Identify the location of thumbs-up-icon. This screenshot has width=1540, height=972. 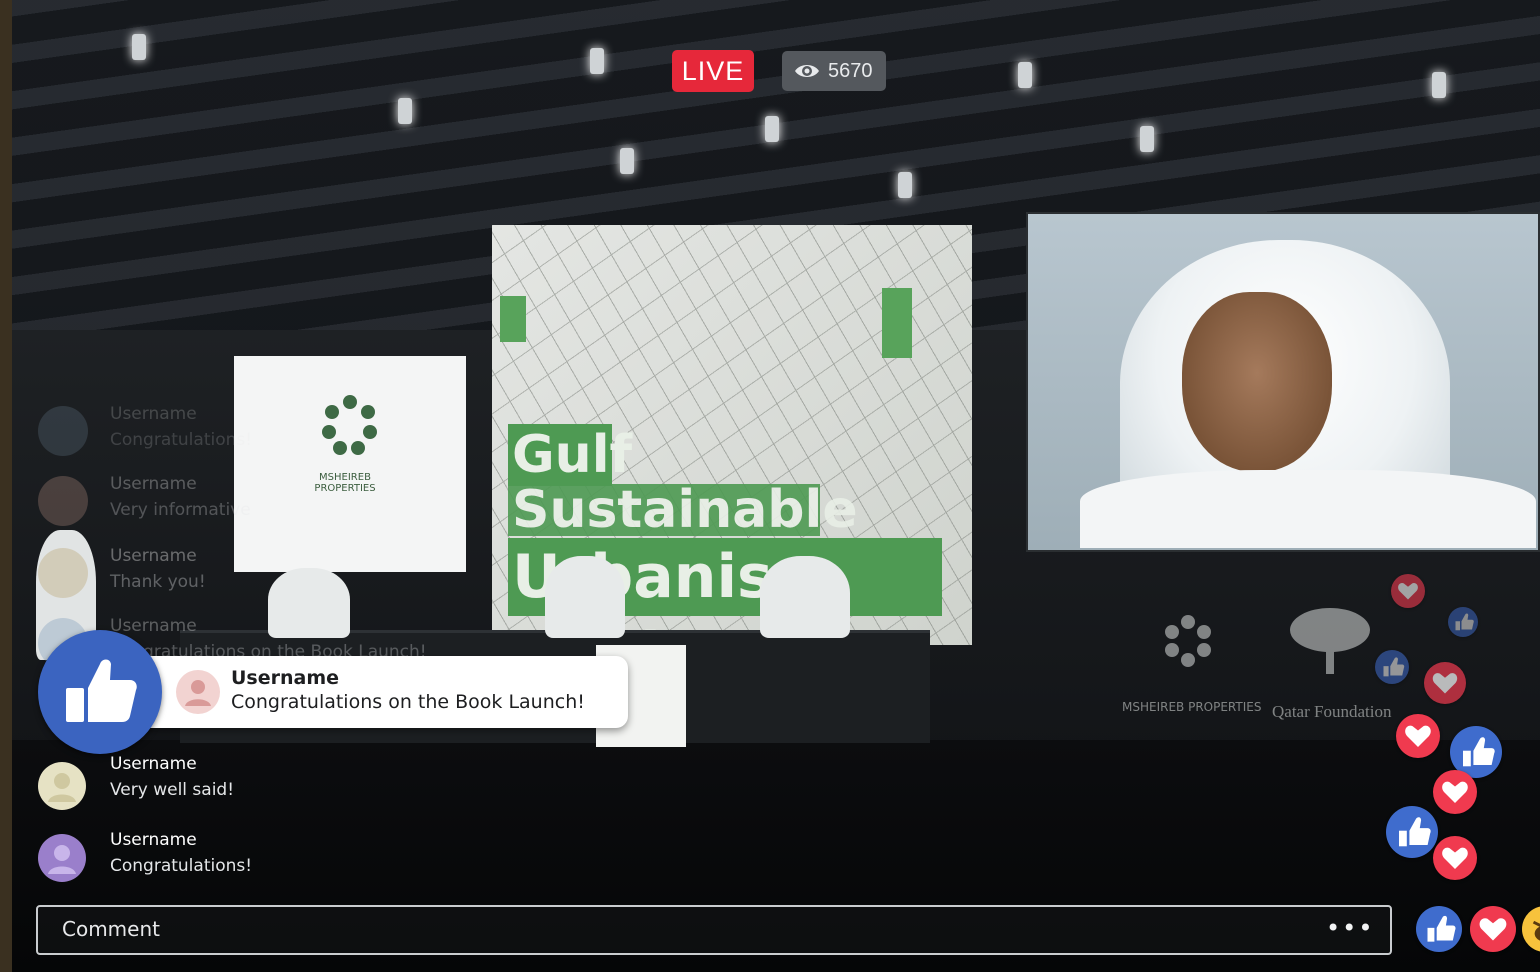
(101, 690).